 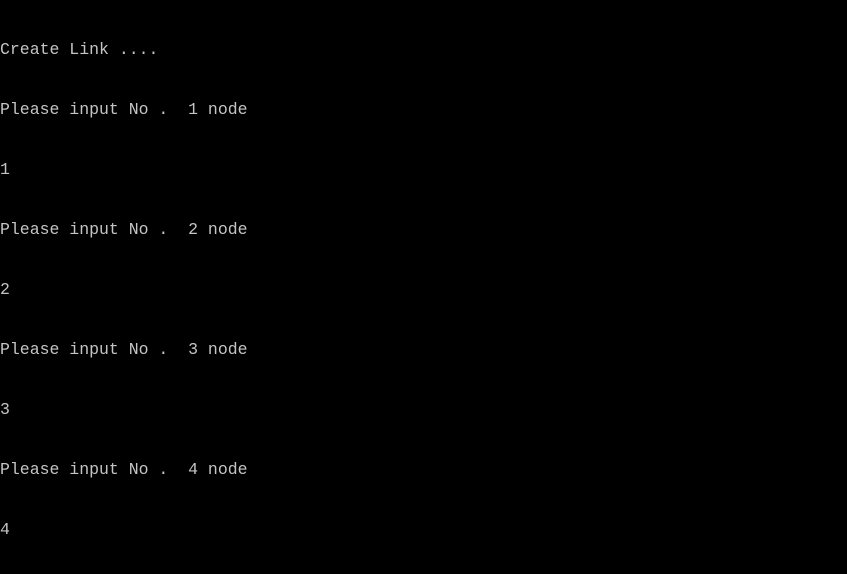 What do you see at coordinates (124, 349) in the screenshot?
I see `console-line: Please input No . 3 node` at bounding box center [124, 349].